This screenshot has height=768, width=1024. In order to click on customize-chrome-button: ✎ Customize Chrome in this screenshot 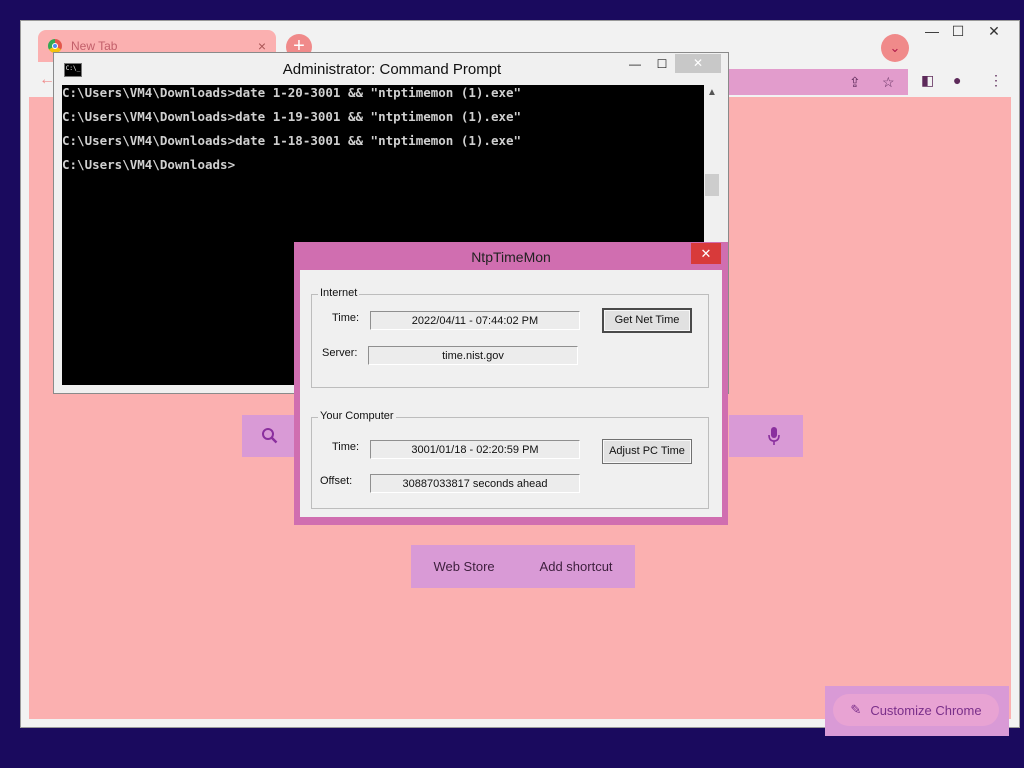, I will do `click(916, 710)`.